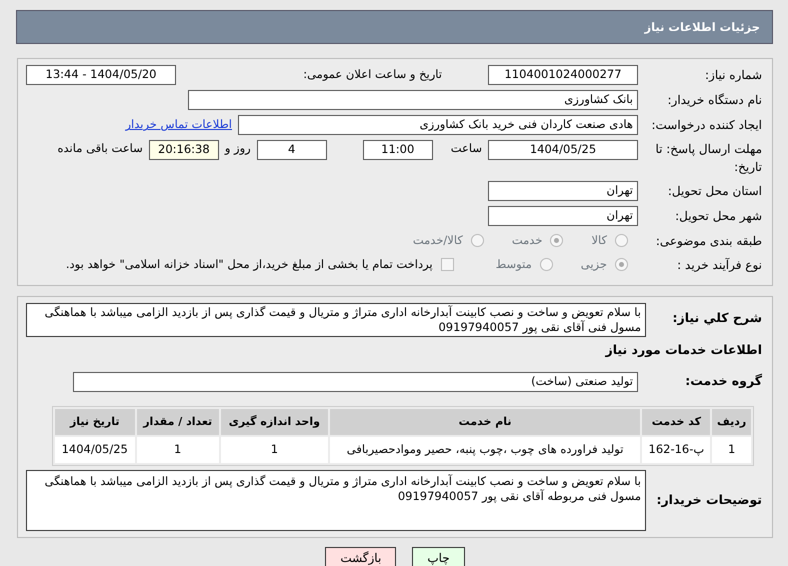 Image resolution: width=788 pixels, height=566 pixels. I want to click on back-button: بازگشت, so click(360, 556).